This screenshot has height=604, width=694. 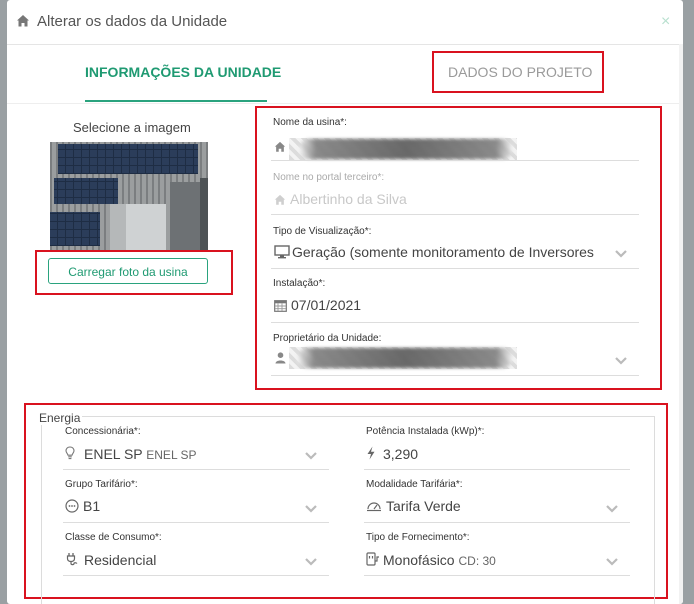 What do you see at coordinates (176, 101) in the screenshot?
I see `active-tab-indicator` at bounding box center [176, 101].